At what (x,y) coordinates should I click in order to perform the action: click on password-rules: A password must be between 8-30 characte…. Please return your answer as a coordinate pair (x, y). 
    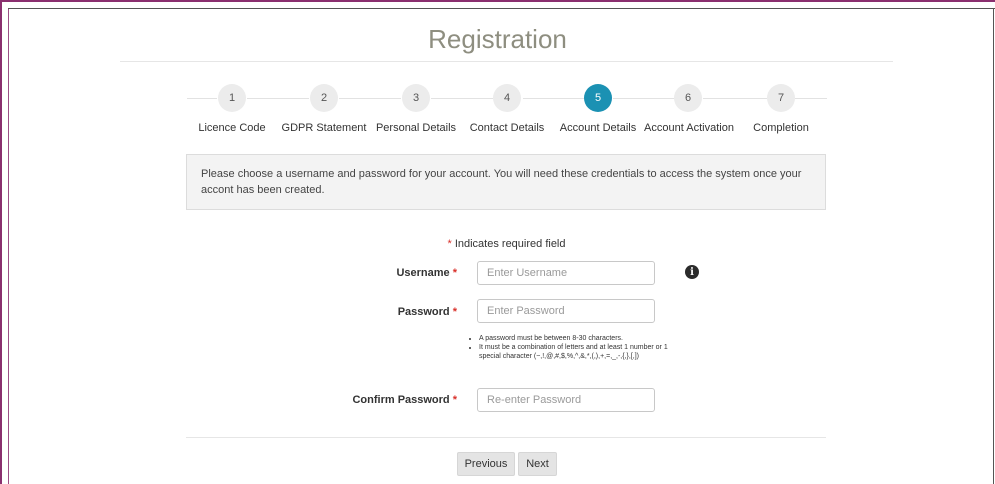
    Looking at the image, I should click on (573, 347).